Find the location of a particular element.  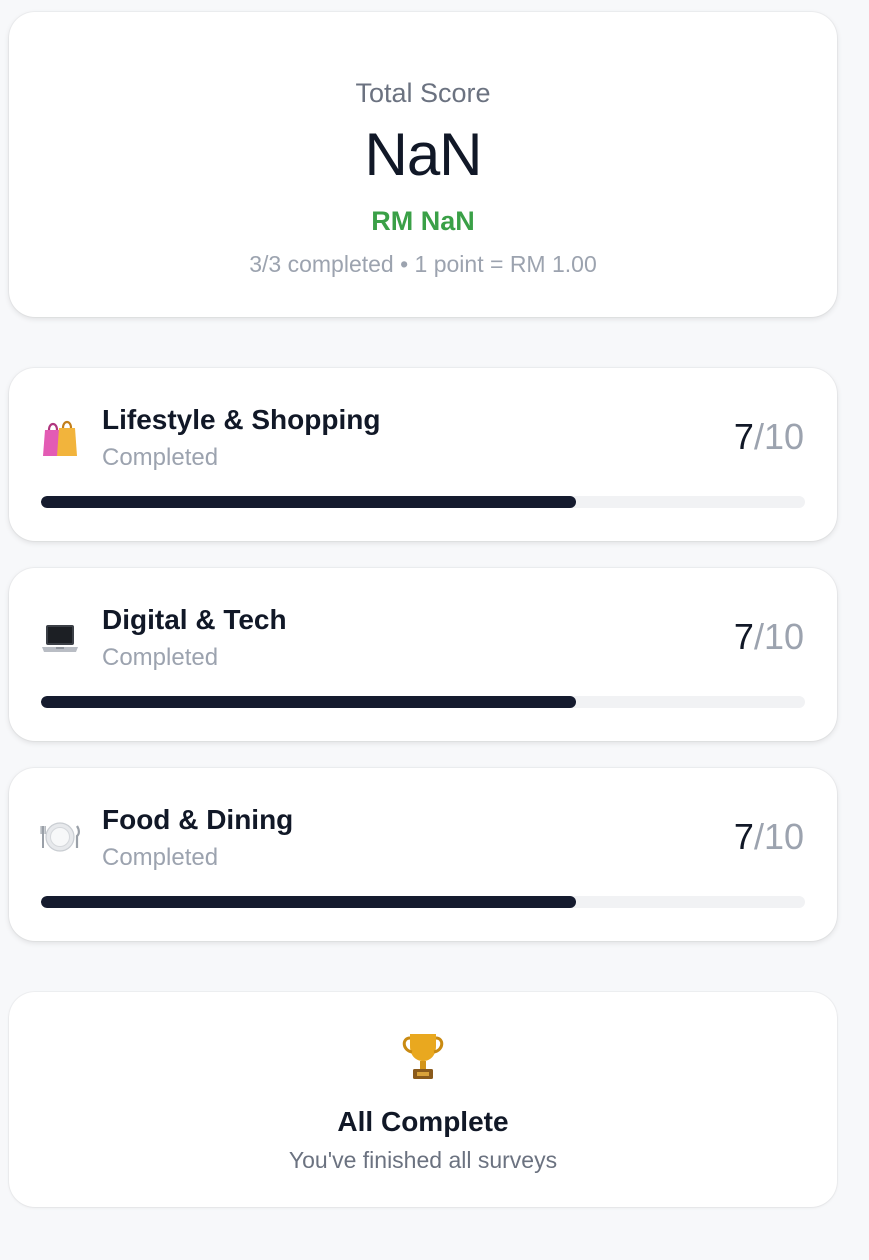

survey-card-food-dining: Food & Dining Completed 7/10 is located at coordinates (423, 854).